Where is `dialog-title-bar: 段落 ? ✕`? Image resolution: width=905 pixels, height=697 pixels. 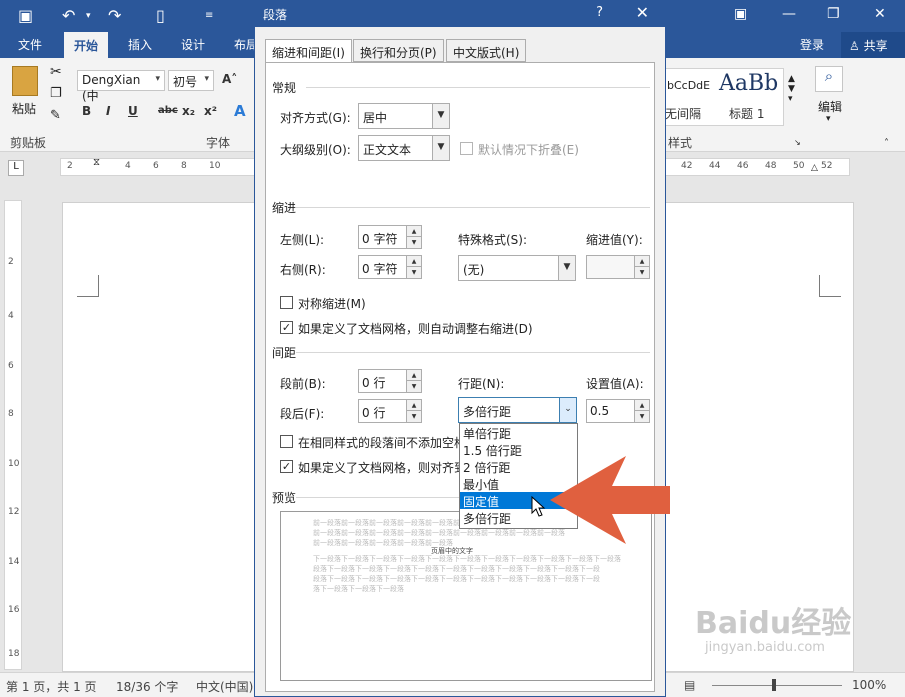
dialog-title-bar: 段落 ? ✕ is located at coordinates (460, 14).